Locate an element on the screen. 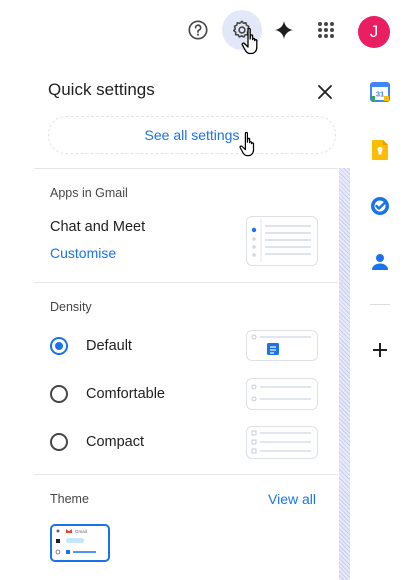 This screenshot has height=580, width=408. density-default-graphic is located at coordinates (281, 344).